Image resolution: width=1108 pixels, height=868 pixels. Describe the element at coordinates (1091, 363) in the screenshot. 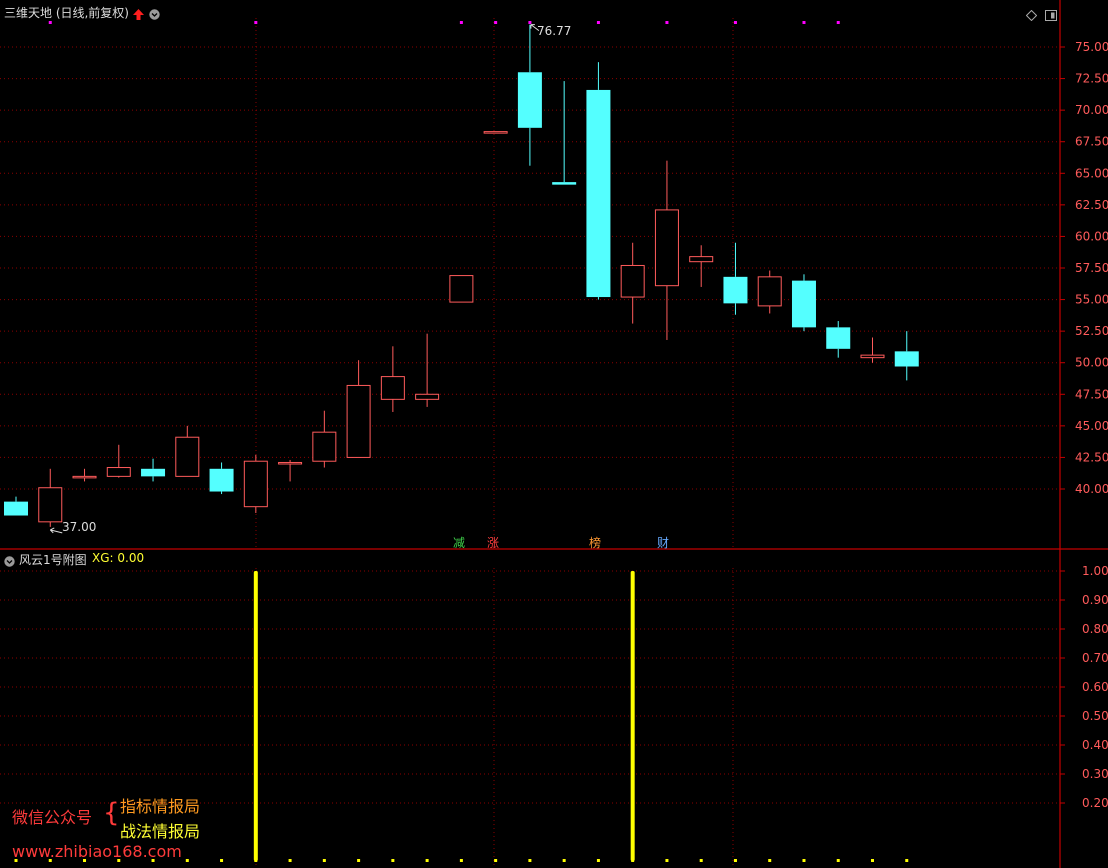

I see `y-tick-label: 50.00` at that location.